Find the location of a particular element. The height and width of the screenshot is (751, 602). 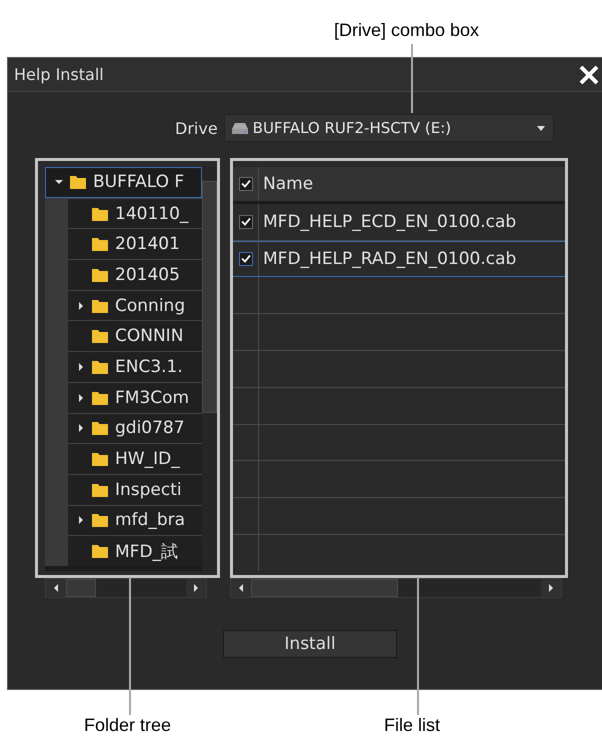

tree-item: Conning is located at coordinates (135, 305).